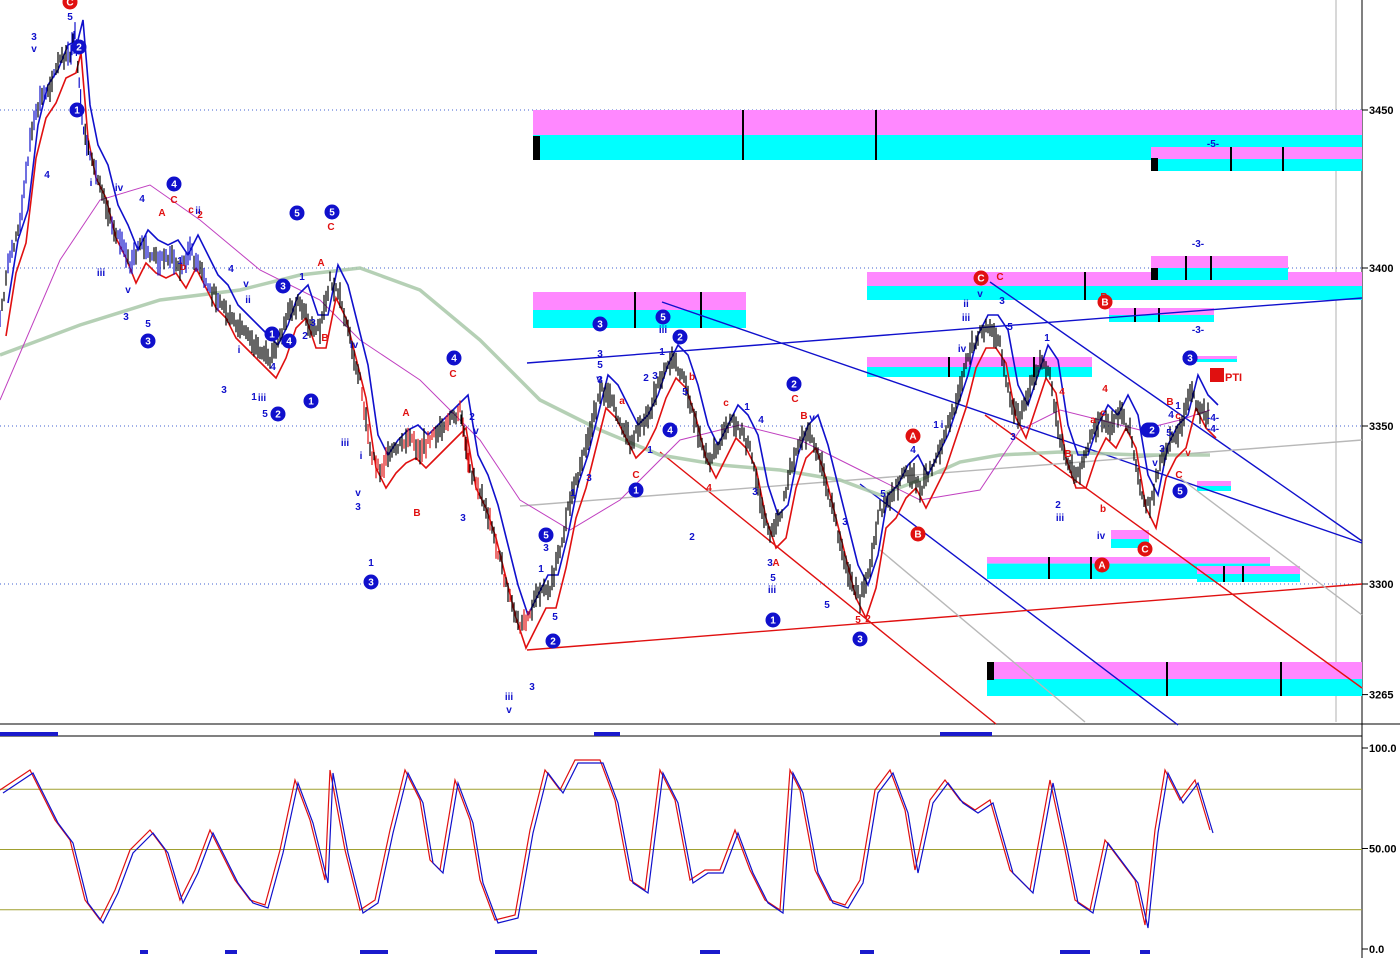  Describe the element at coordinates (191, 210) in the screenshot. I see `wave-label-red: c` at that location.